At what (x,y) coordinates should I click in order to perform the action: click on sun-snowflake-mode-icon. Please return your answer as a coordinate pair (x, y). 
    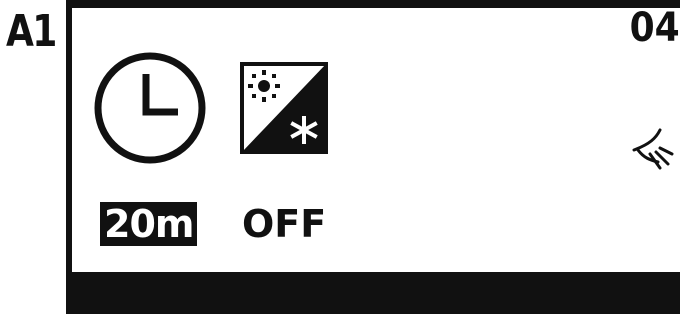
    Looking at the image, I should click on (284, 108).